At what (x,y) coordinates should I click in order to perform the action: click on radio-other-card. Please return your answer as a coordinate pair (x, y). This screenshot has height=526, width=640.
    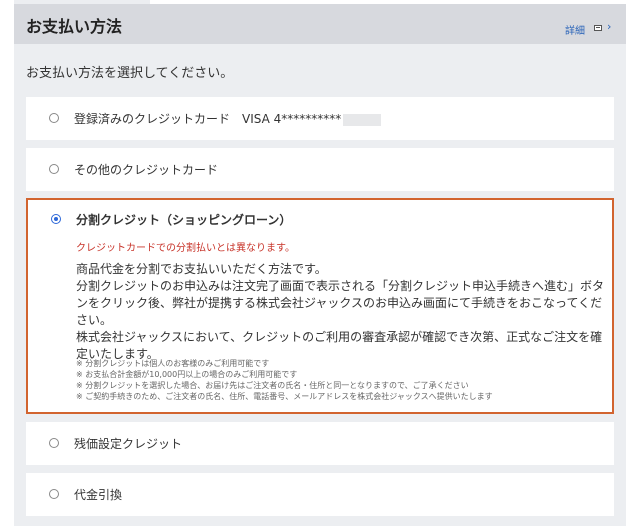
    Looking at the image, I should click on (54, 169).